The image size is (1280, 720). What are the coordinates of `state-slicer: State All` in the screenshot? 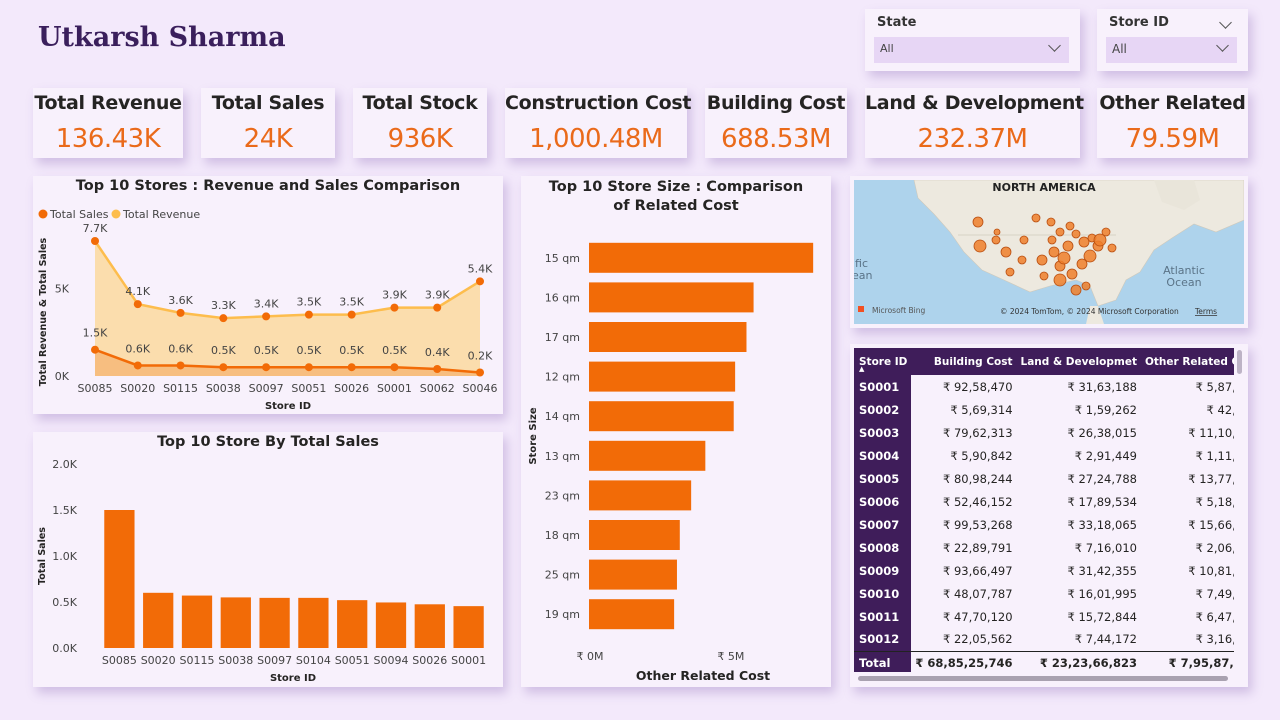 It's located at (972, 40).